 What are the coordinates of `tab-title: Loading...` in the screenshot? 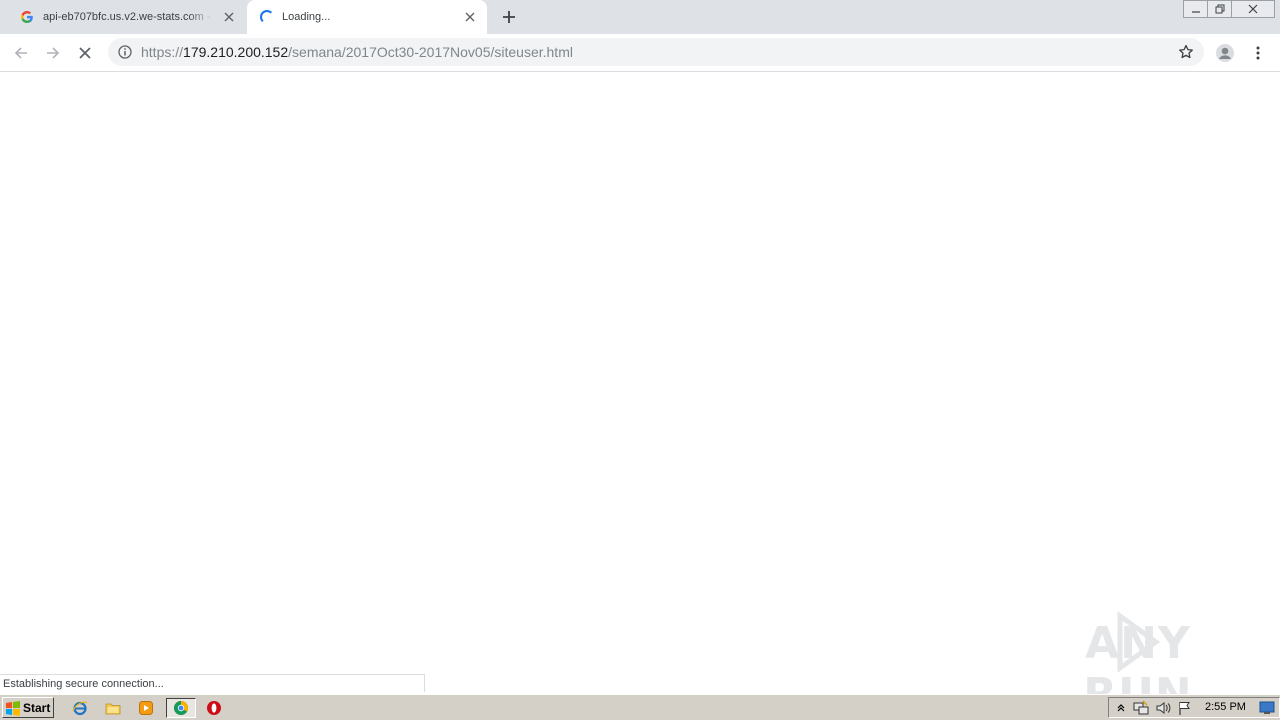 It's located at (306, 17).